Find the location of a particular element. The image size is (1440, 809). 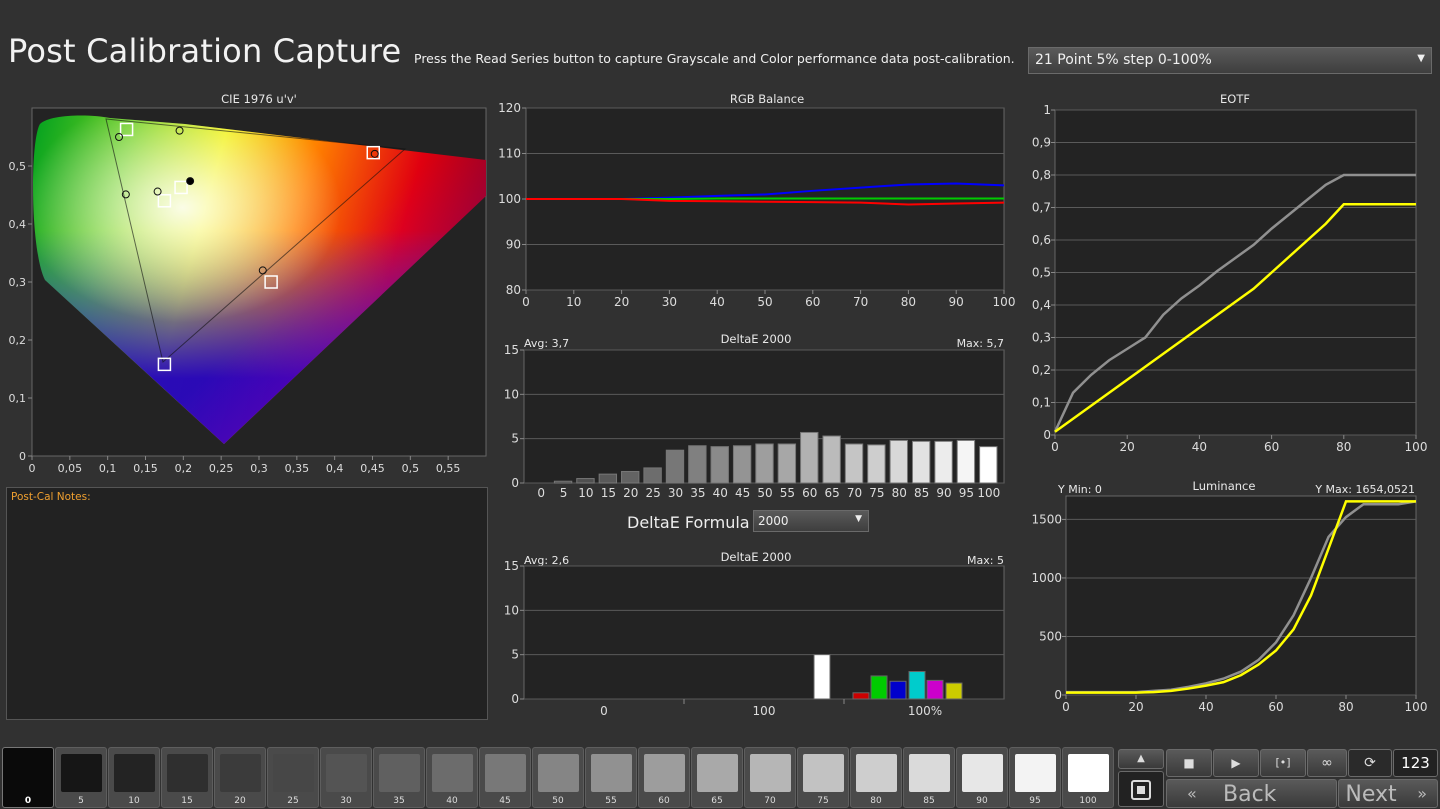

patch-swatch-20: 20 is located at coordinates (240, 777).